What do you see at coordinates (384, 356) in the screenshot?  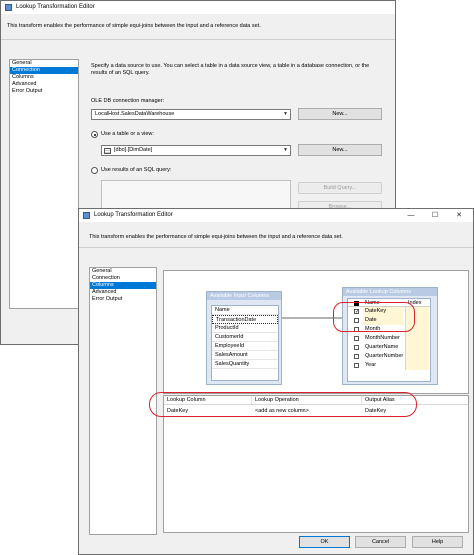 I see `lookup-column-name: QuarterNumber` at bounding box center [384, 356].